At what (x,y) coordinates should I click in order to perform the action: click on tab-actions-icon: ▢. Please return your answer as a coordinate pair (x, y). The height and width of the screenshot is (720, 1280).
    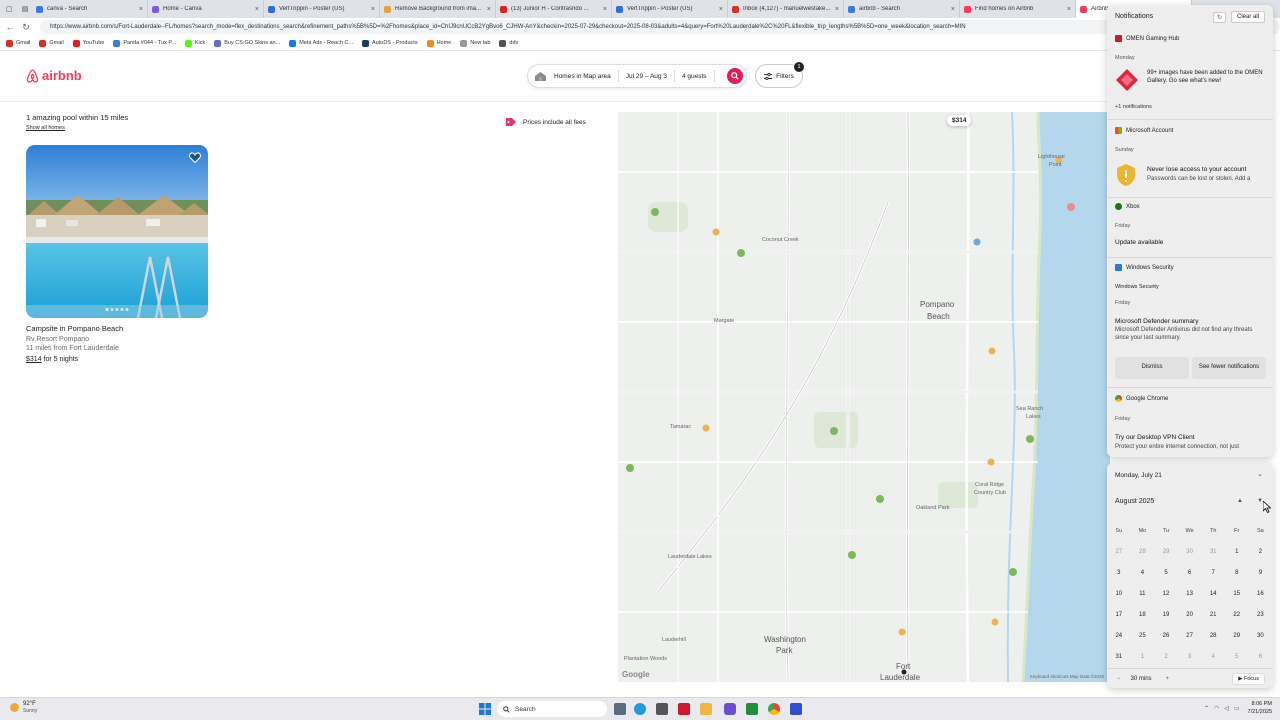
    Looking at the image, I should click on (9, 9).